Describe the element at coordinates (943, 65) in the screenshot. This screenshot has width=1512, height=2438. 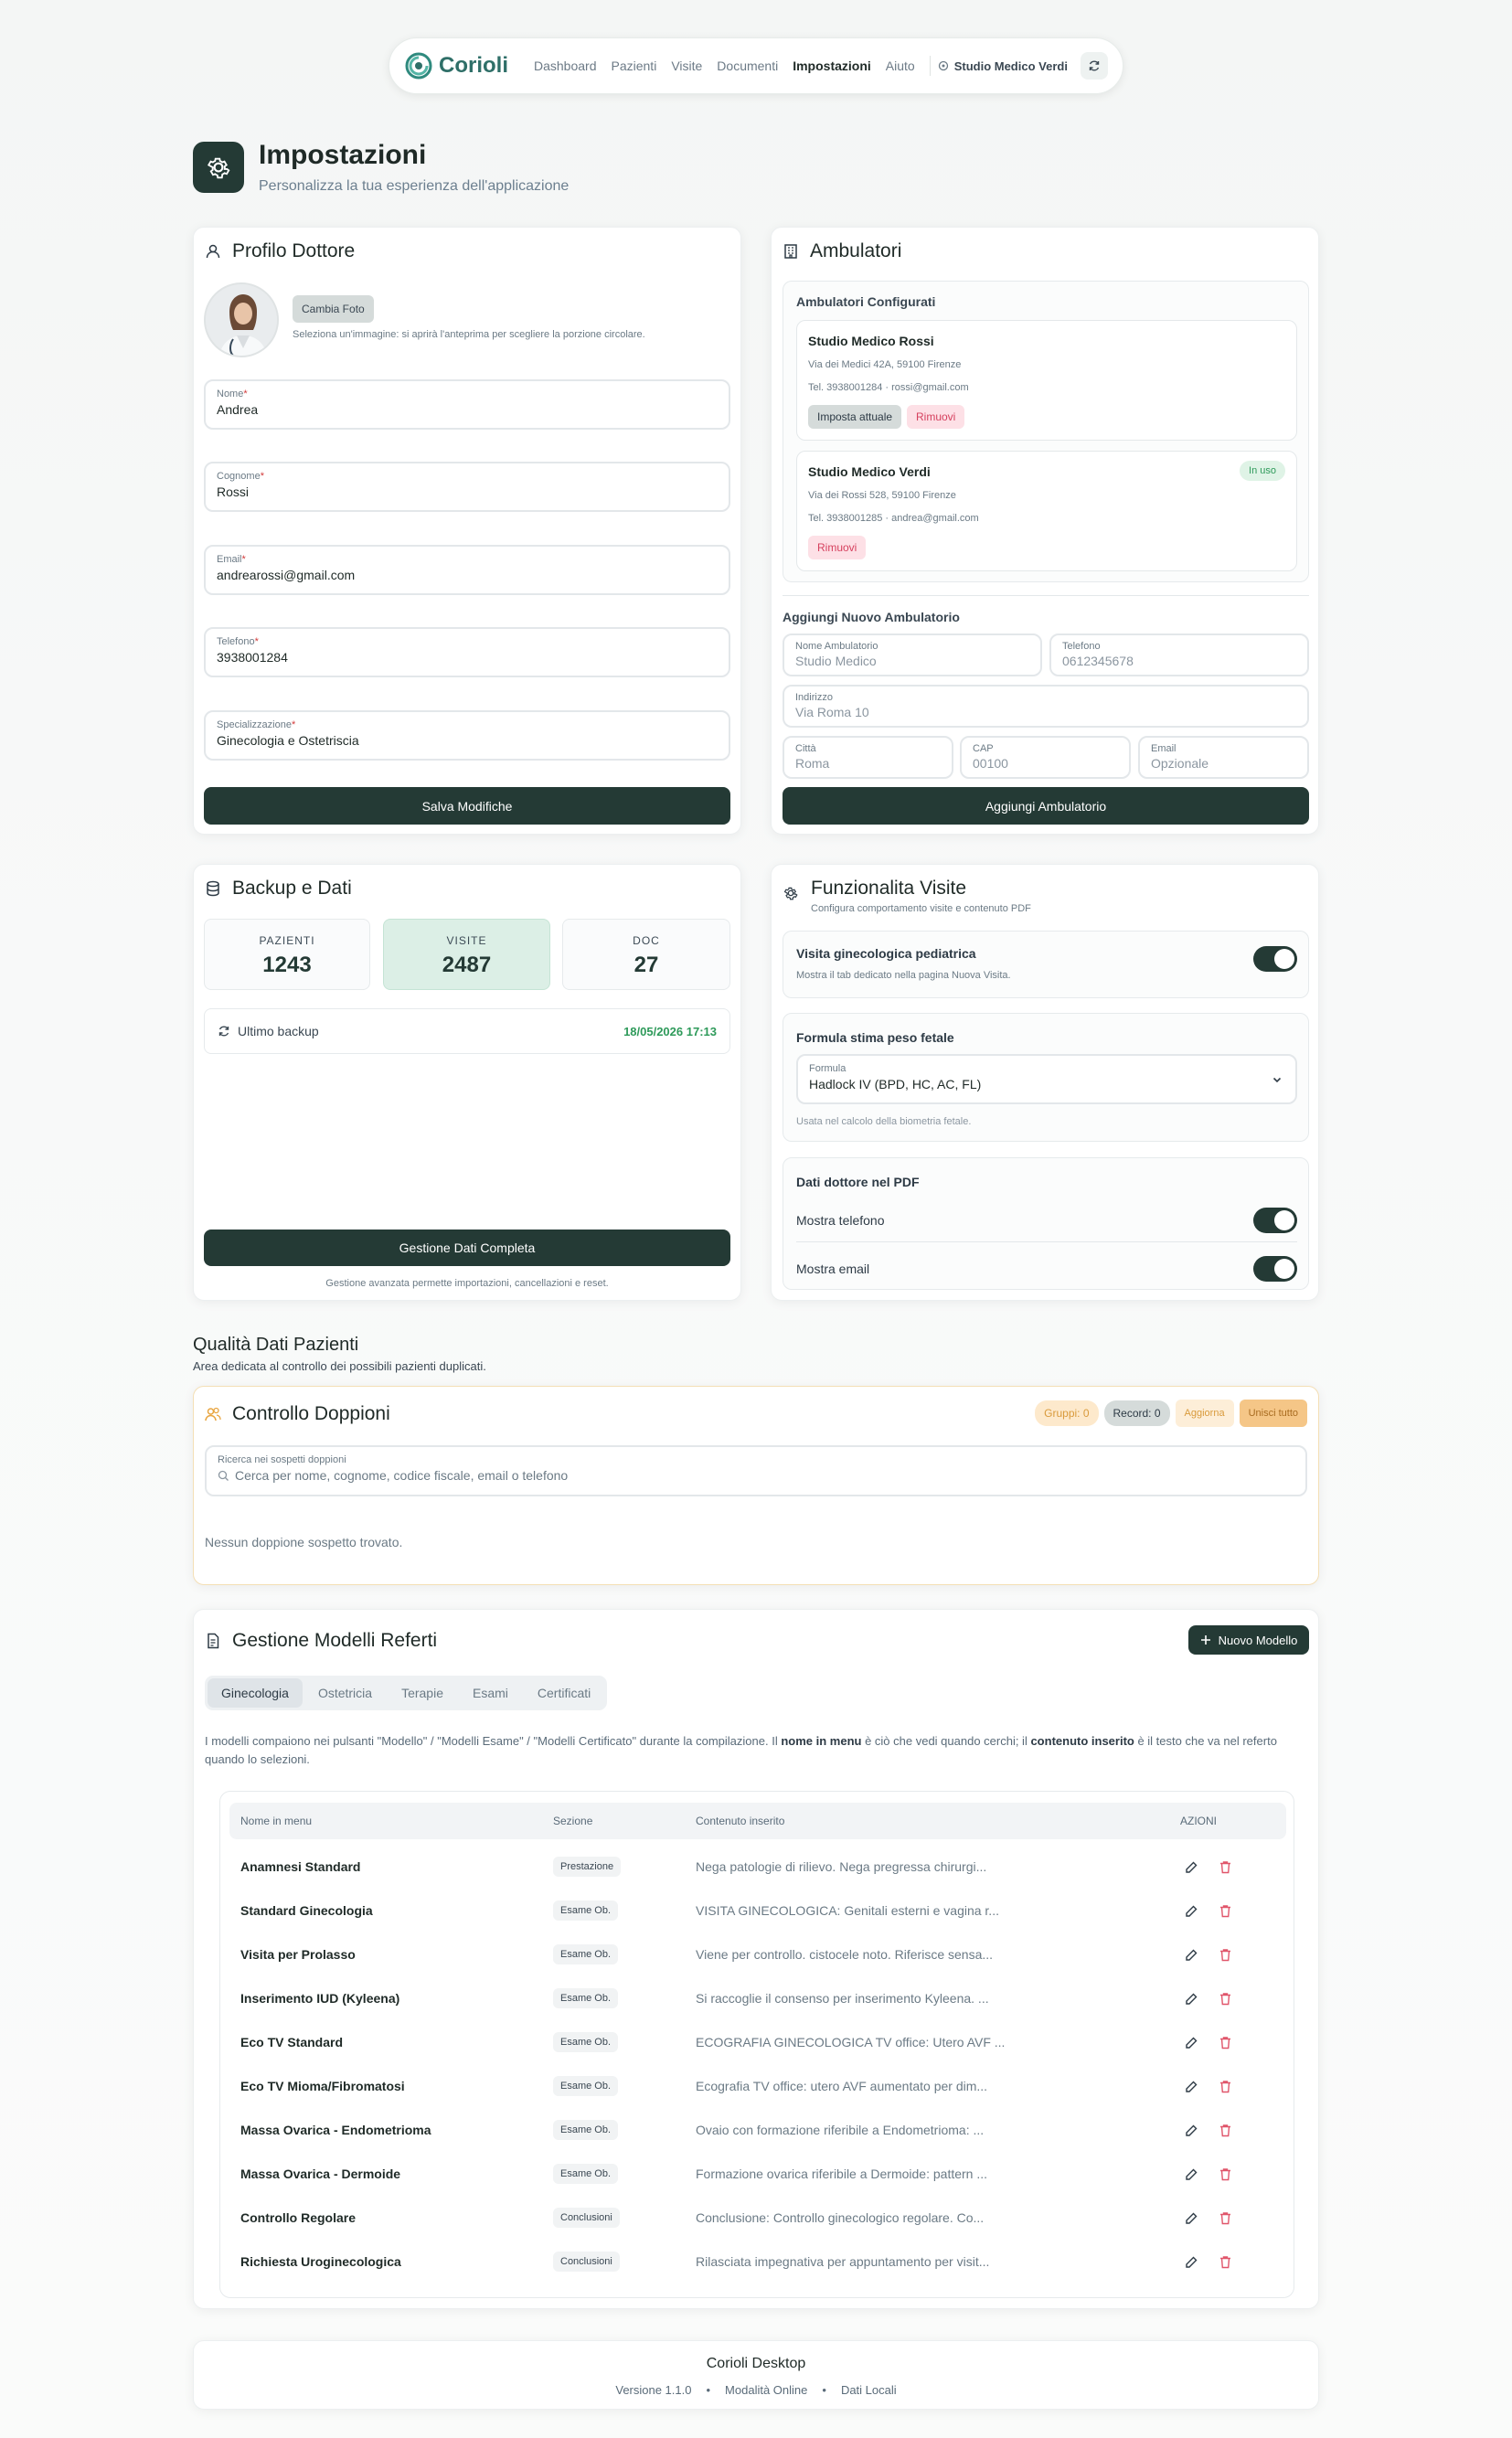
I see `location-pin-icon` at that location.